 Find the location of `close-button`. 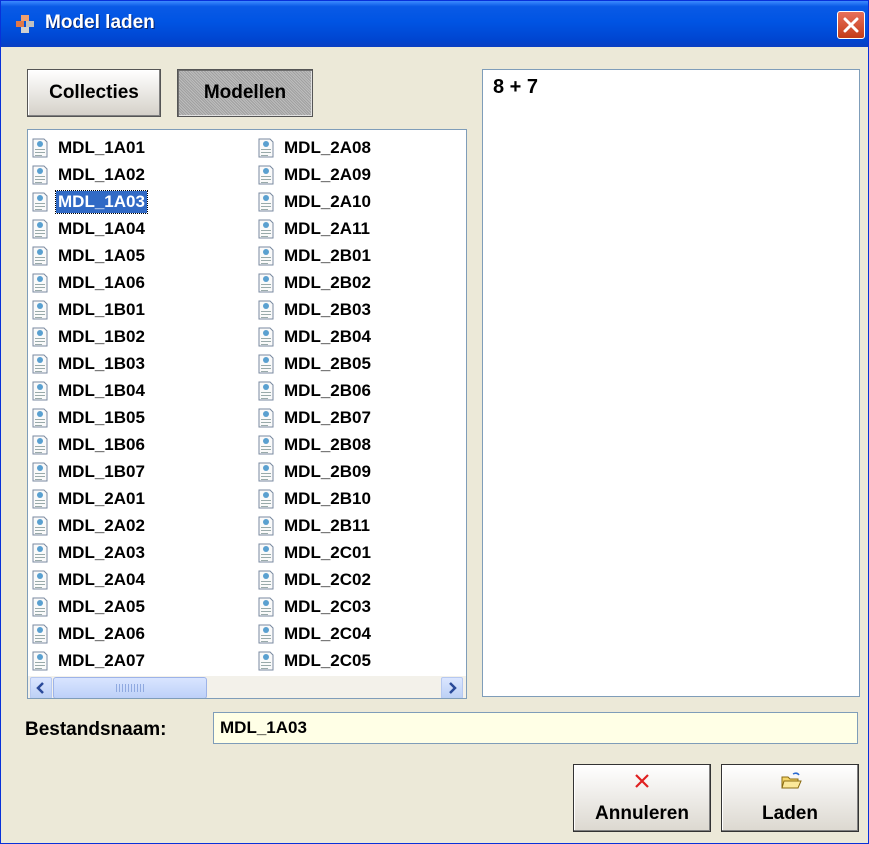

close-button is located at coordinates (851, 25).